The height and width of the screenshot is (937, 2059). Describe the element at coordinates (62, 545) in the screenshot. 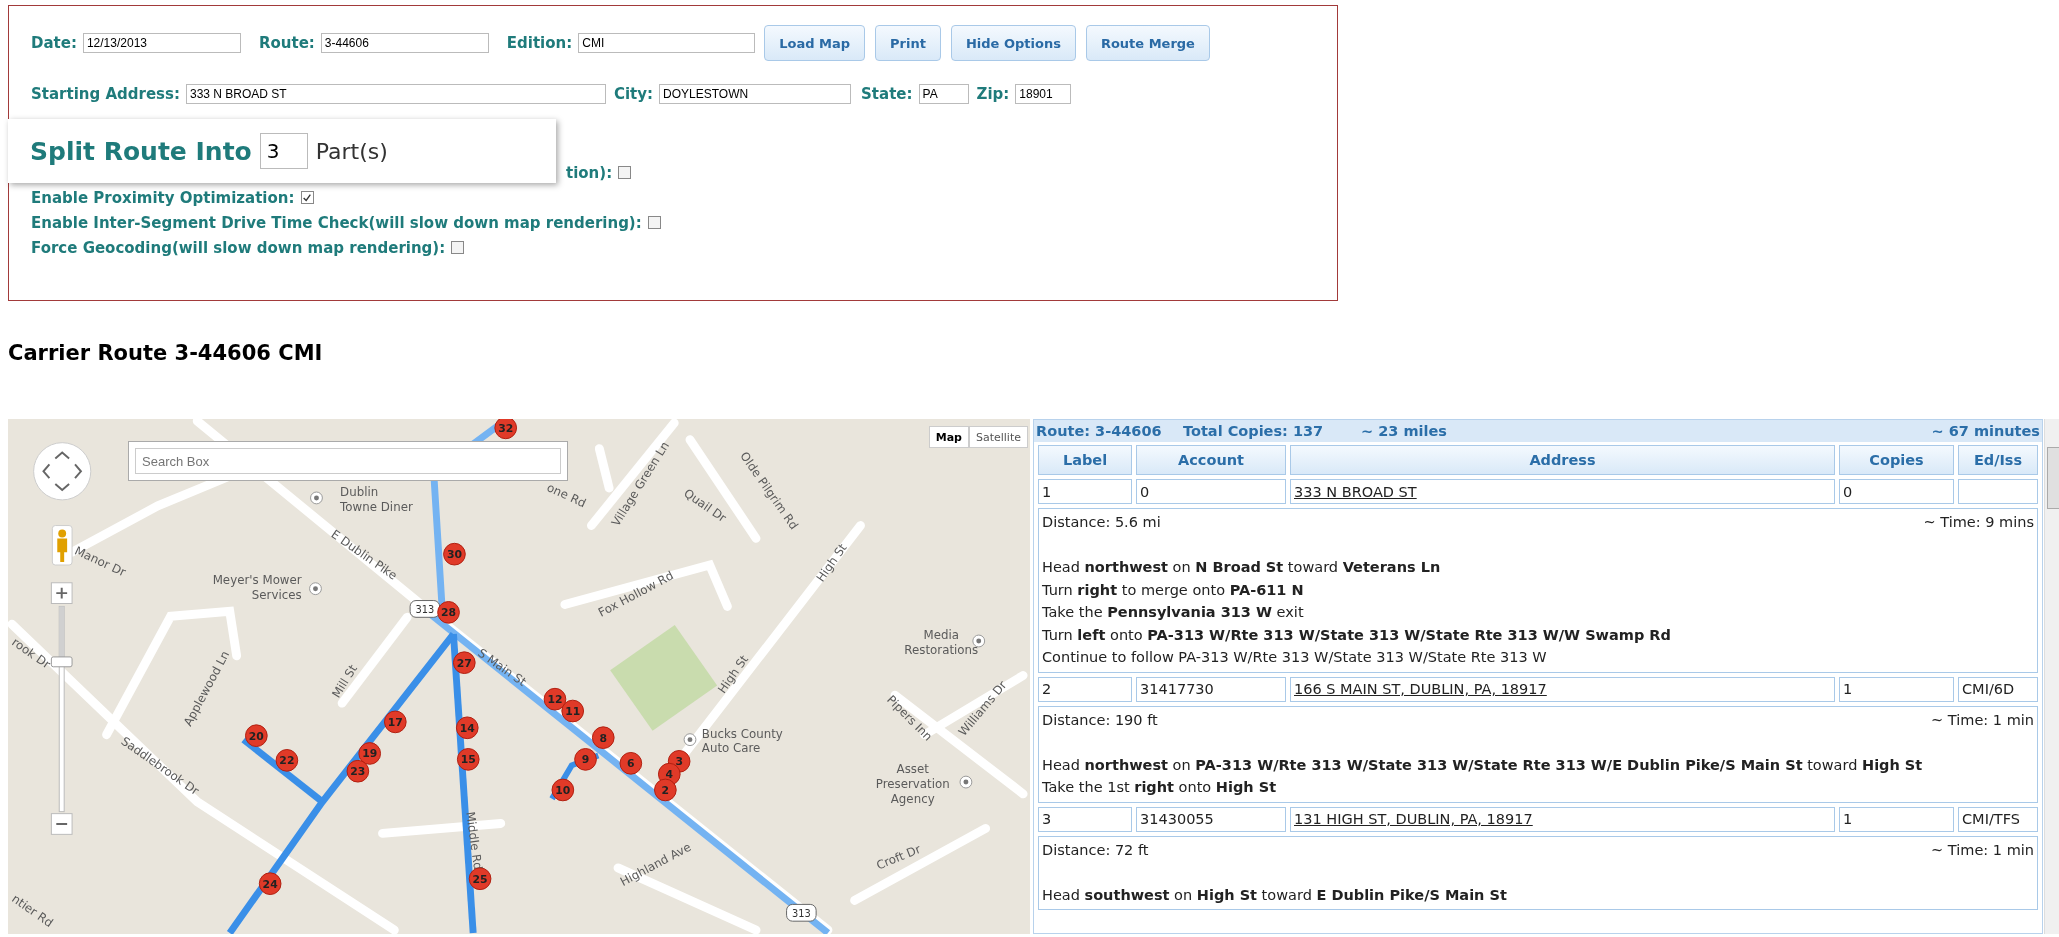

I see `pegman-icon` at that location.